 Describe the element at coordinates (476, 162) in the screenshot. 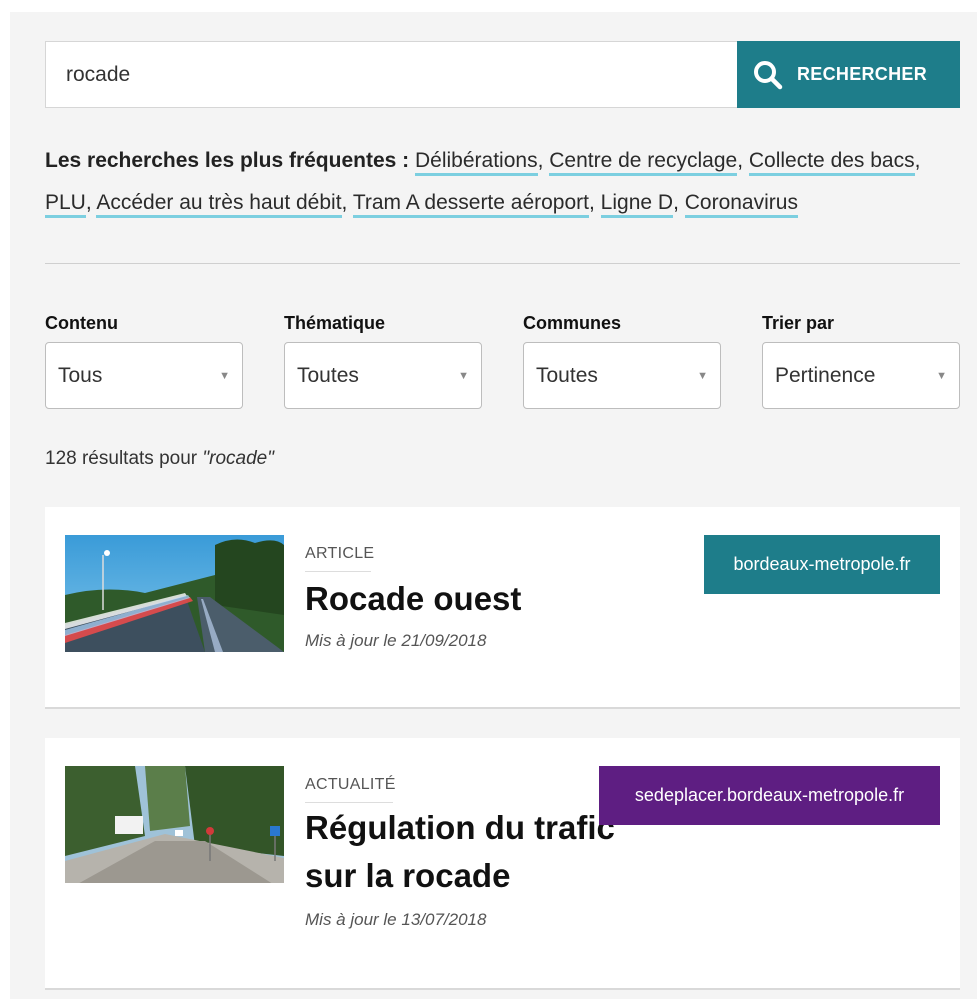

I see `frequent-link-deliberations: Délibérations` at that location.